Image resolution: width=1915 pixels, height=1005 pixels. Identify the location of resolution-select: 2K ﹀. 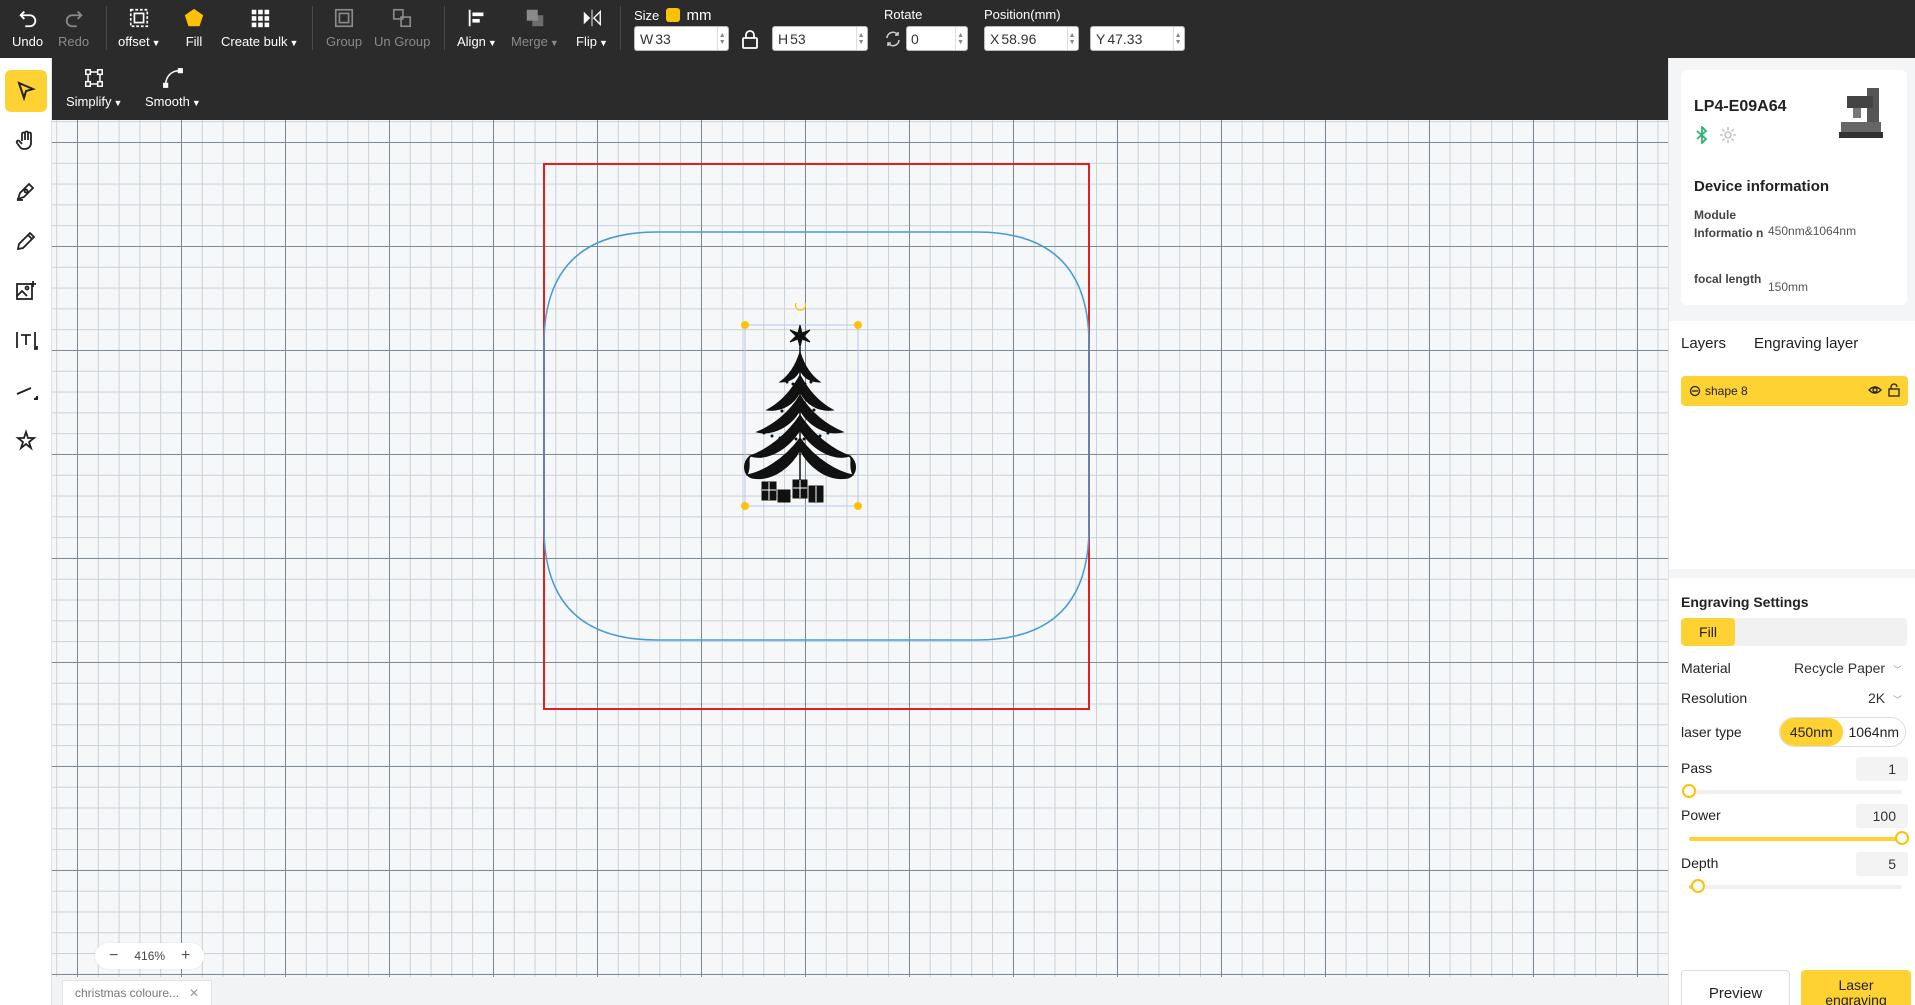
(1885, 698).